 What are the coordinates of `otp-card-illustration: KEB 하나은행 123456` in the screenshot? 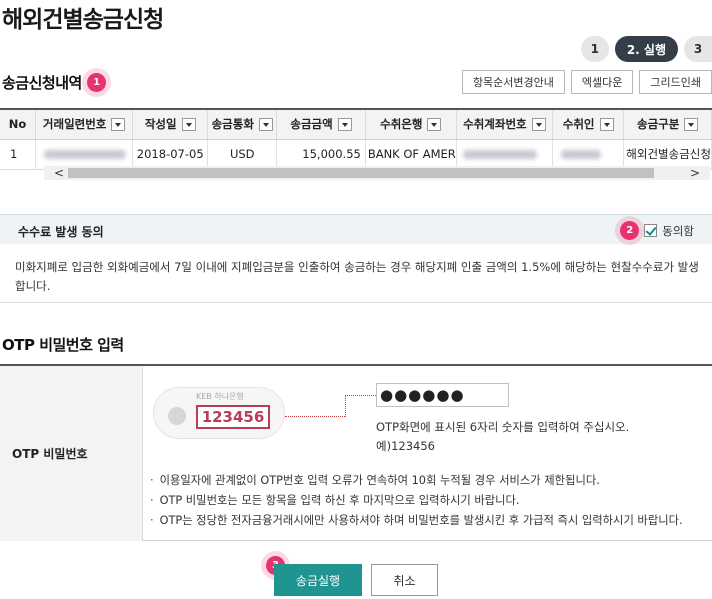 It's located at (219, 413).